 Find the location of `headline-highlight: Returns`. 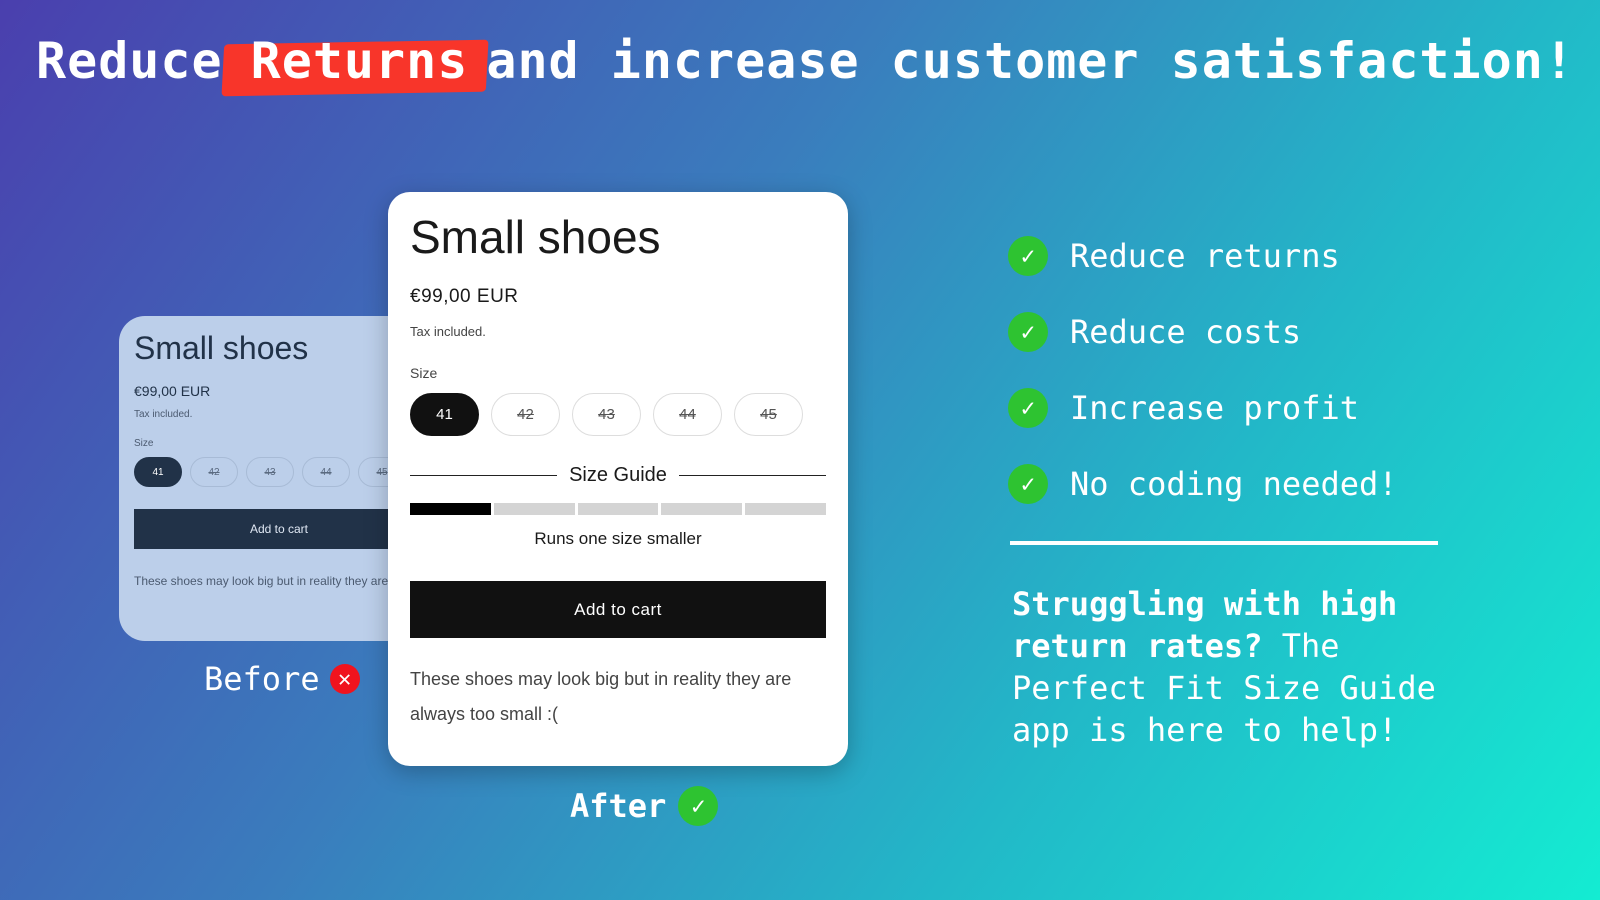

headline-highlight: Returns is located at coordinates (355, 61).